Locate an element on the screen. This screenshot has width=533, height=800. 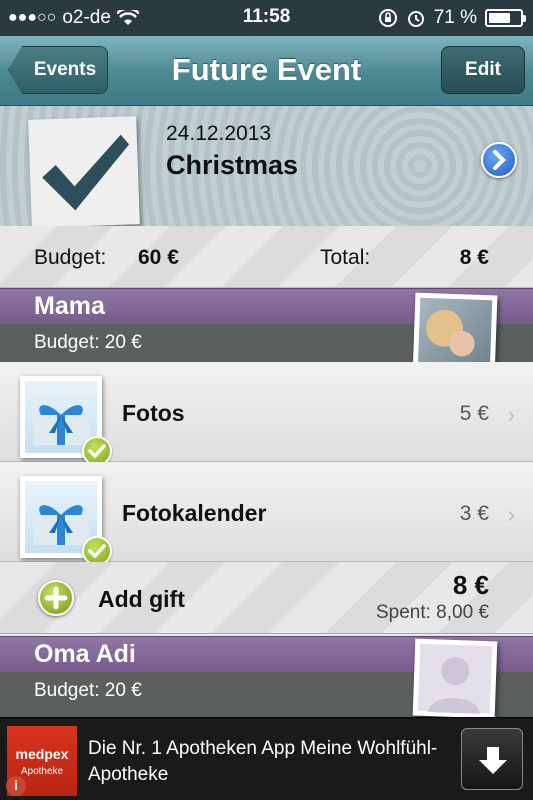
ad-download-button is located at coordinates (492, 759).